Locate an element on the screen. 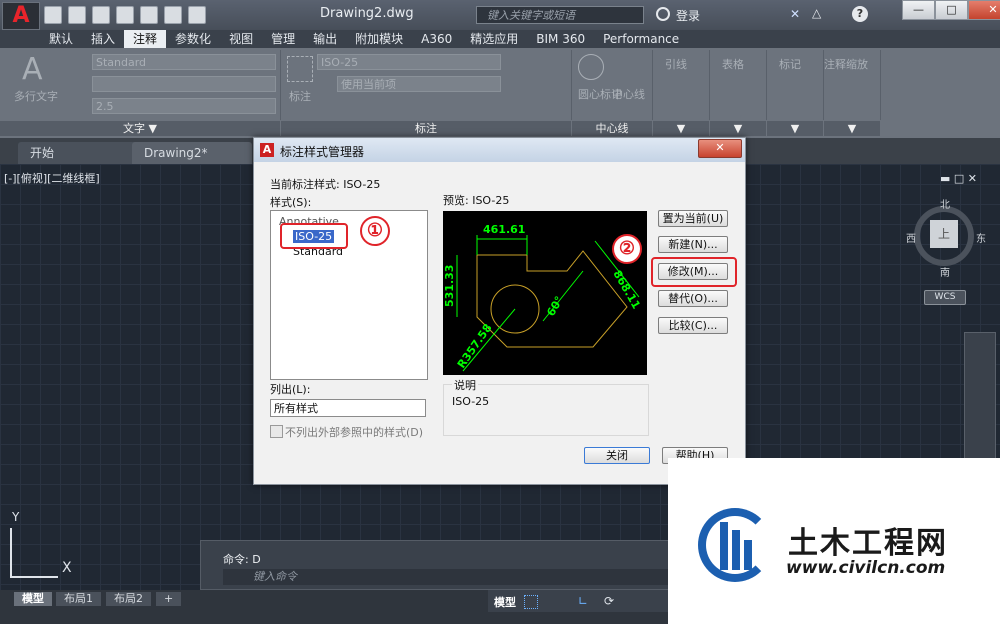 The width and height of the screenshot is (1000, 624). viewcube-top-face: 上 is located at coordinates (944, 234).